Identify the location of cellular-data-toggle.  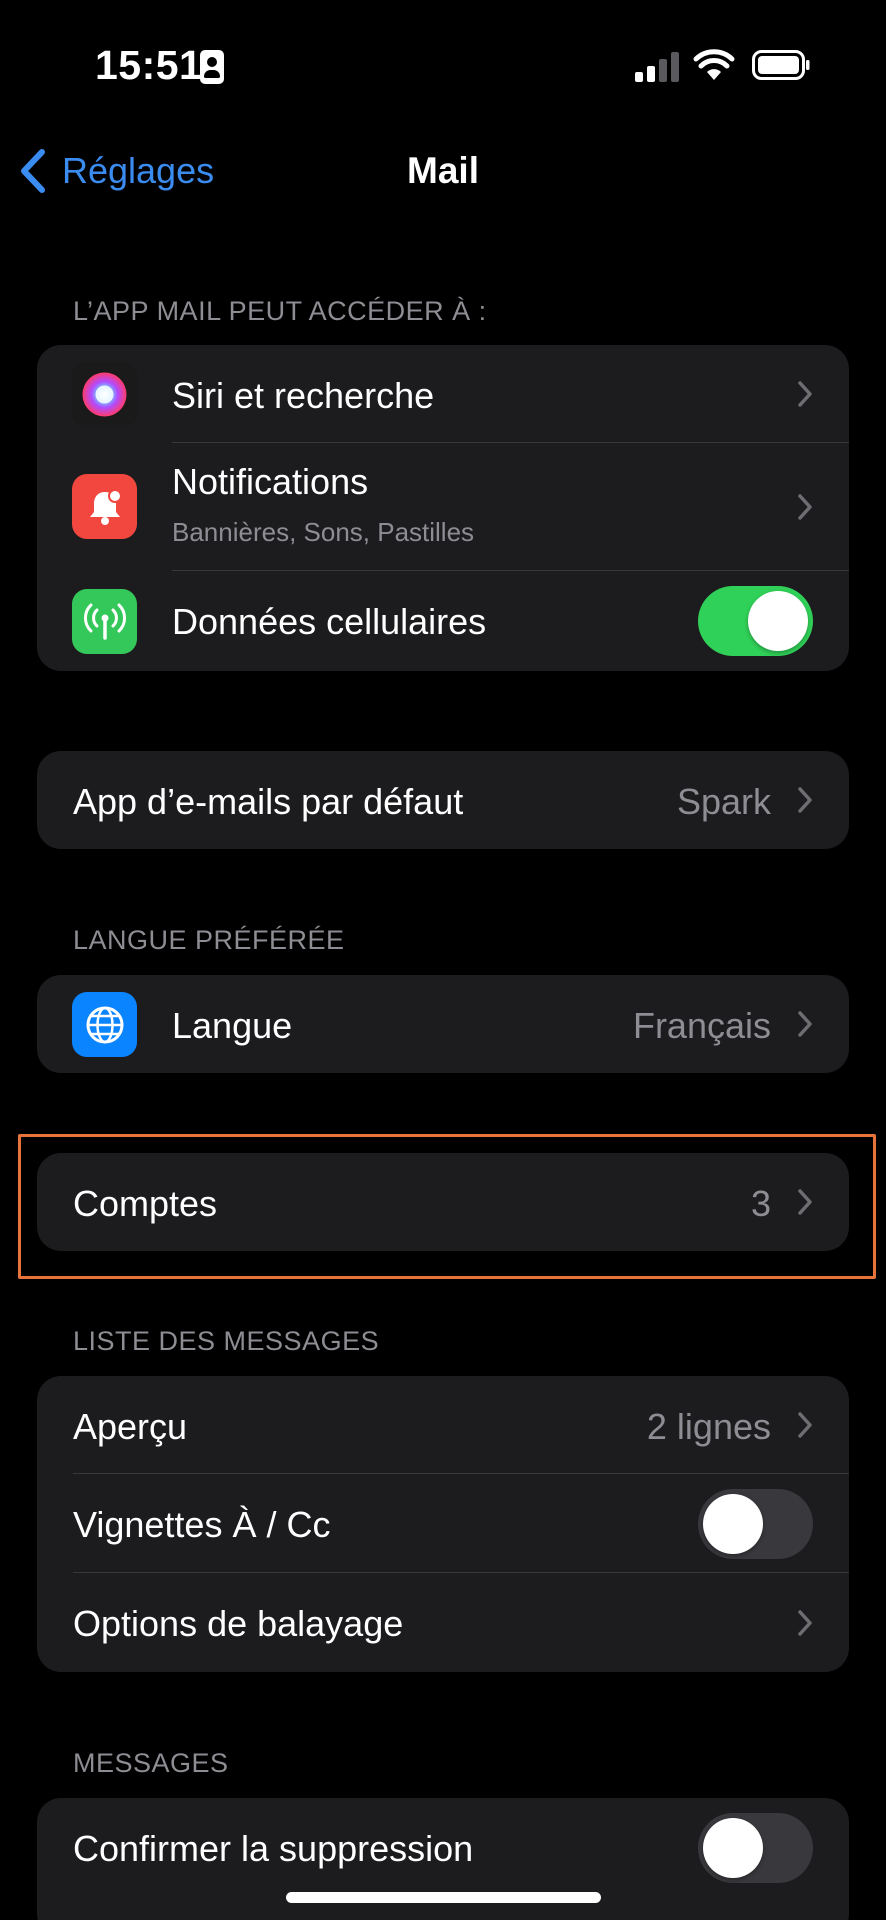
(755, 621).